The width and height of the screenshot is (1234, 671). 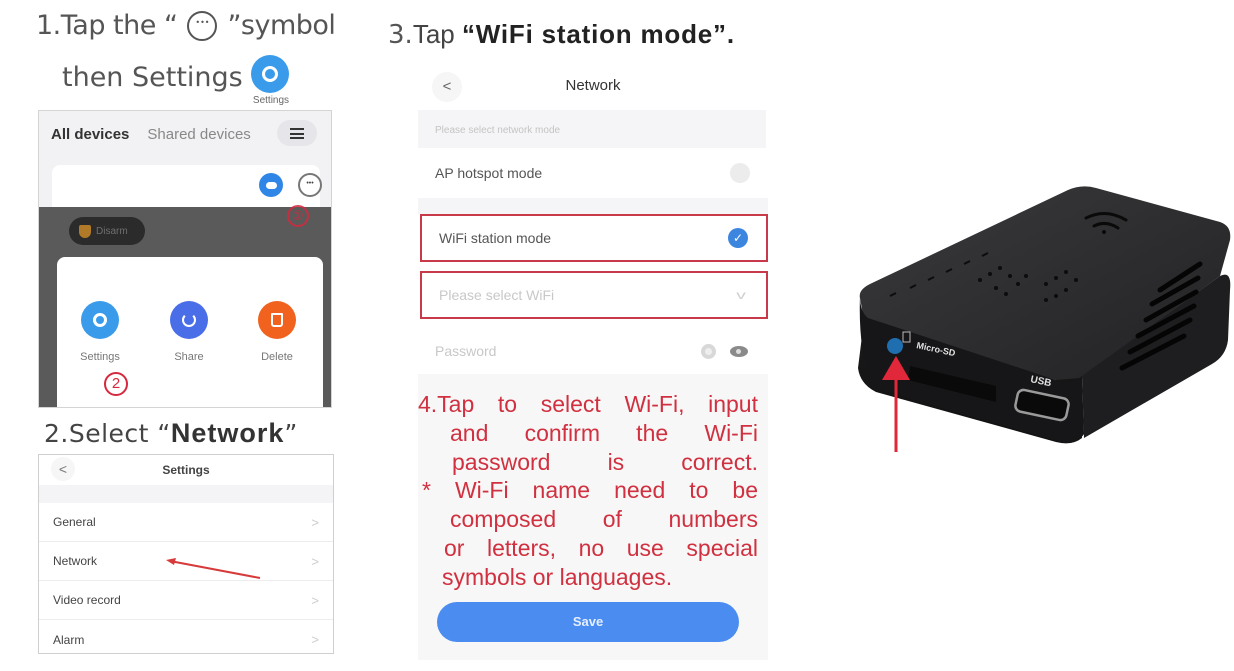 What do you see at coordinates (189, 357) in the screenshot?
I see `share-action-label: Share` at bounding box center [189, 357].